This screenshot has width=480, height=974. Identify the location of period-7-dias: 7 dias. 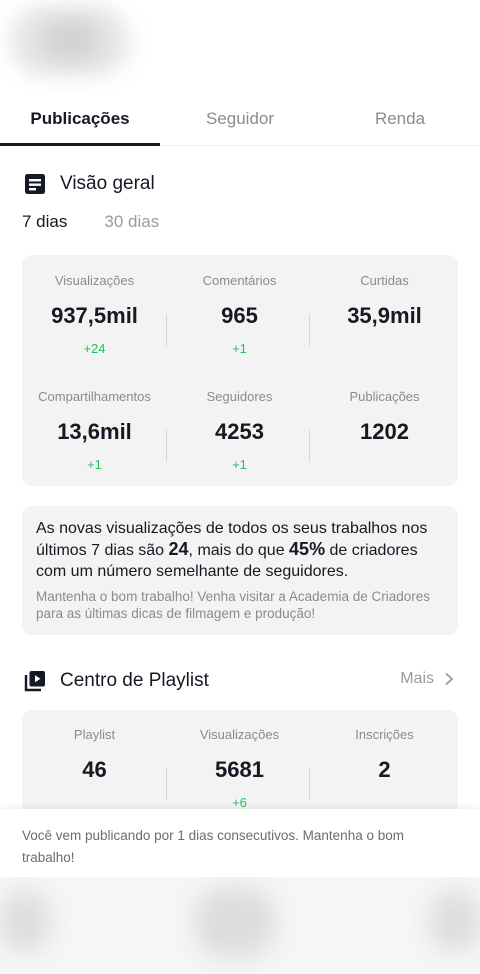
(44, 222).